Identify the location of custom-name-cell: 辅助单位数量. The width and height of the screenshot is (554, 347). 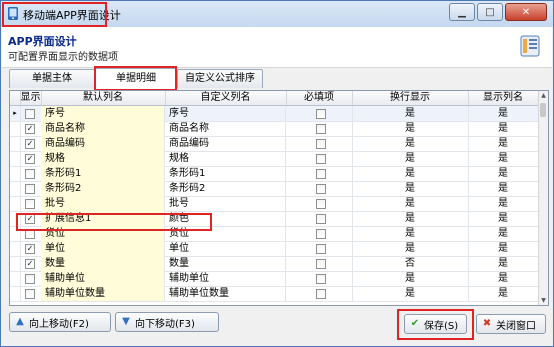
(225, 293).